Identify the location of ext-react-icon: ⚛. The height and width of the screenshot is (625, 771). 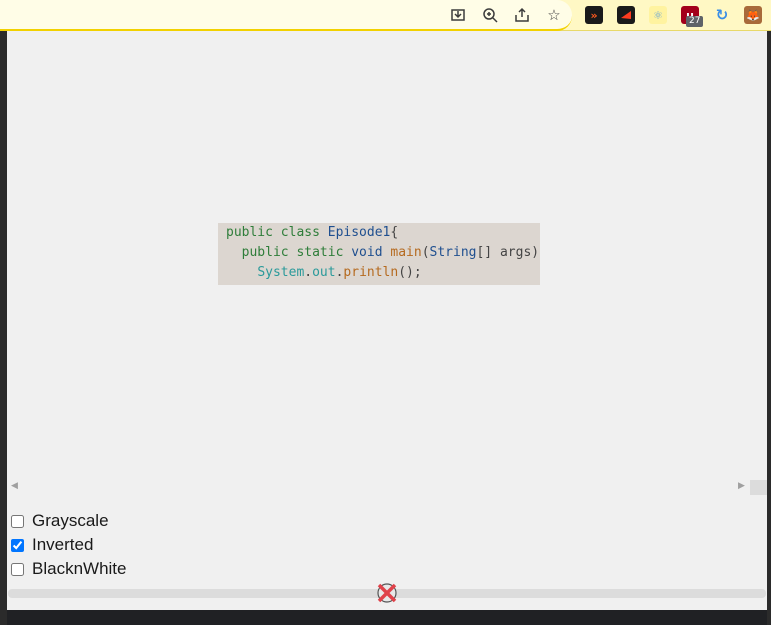
(658, 15).